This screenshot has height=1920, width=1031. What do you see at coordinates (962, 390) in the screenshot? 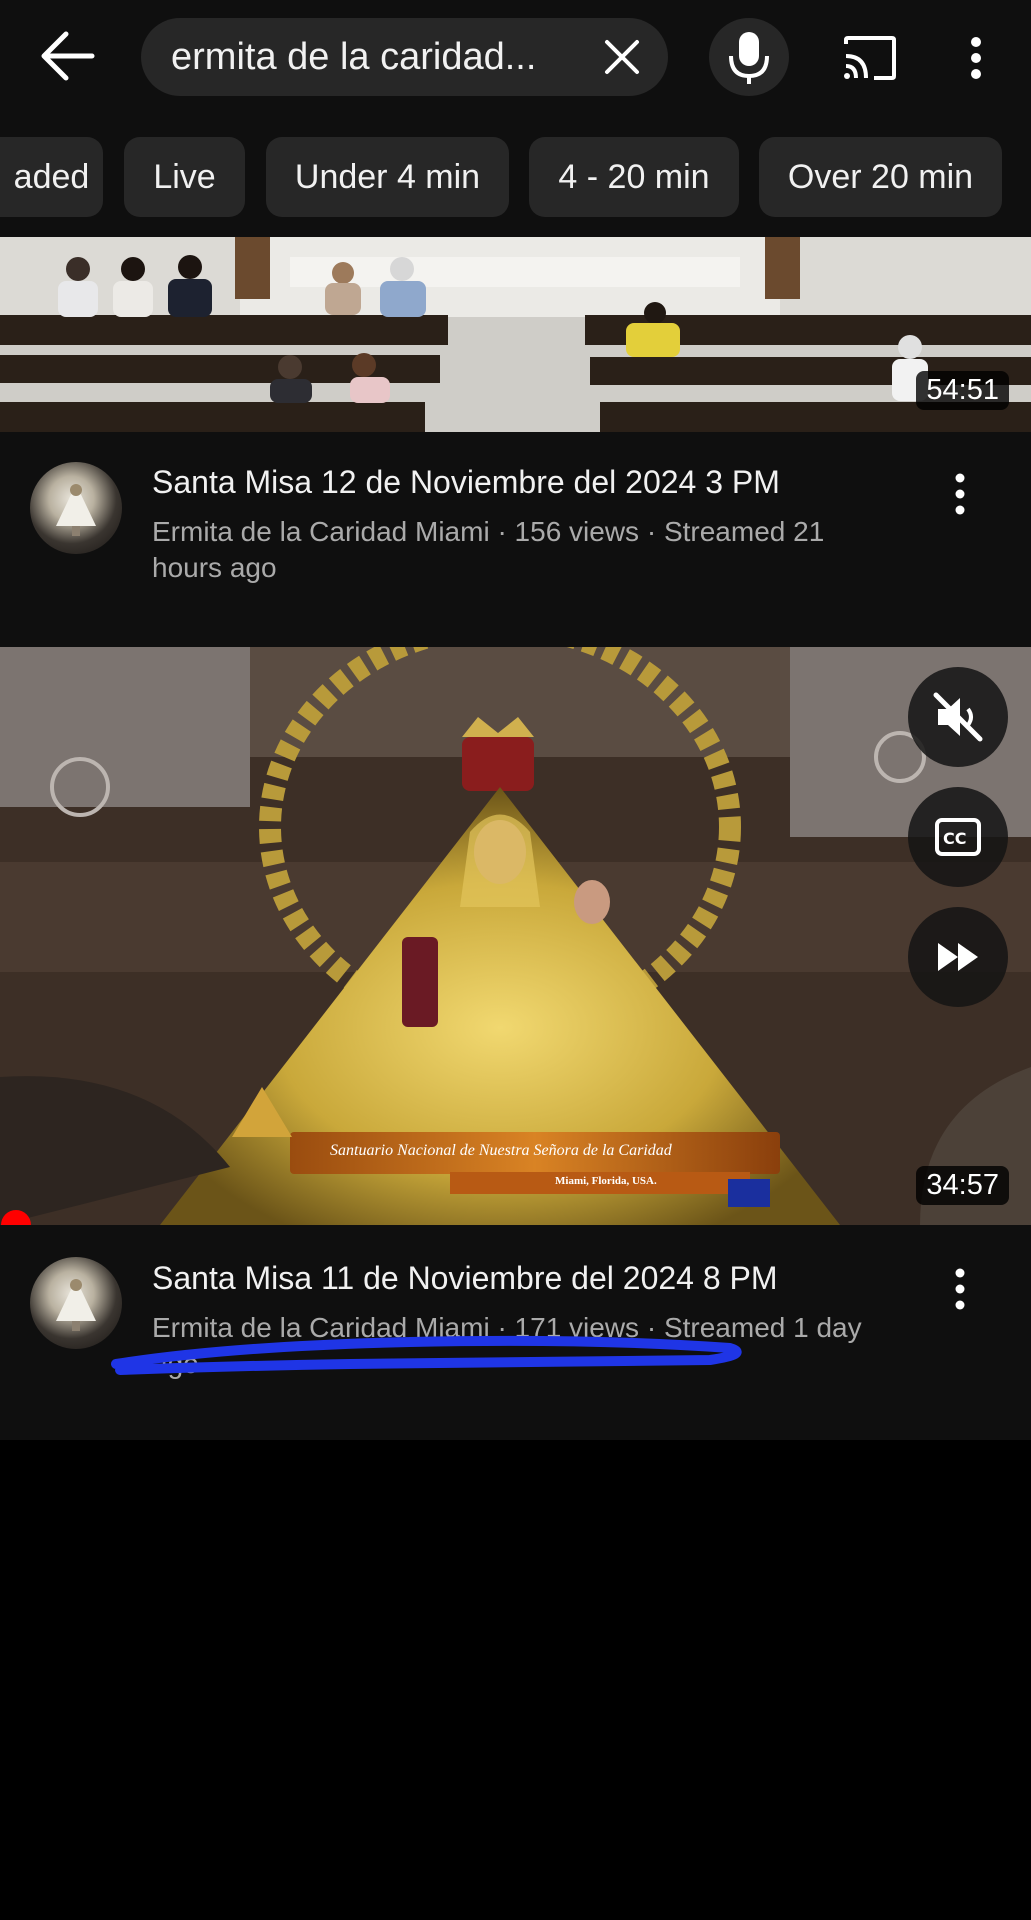
I see `video-duration: 54:51` at bounding box center [962, 390].